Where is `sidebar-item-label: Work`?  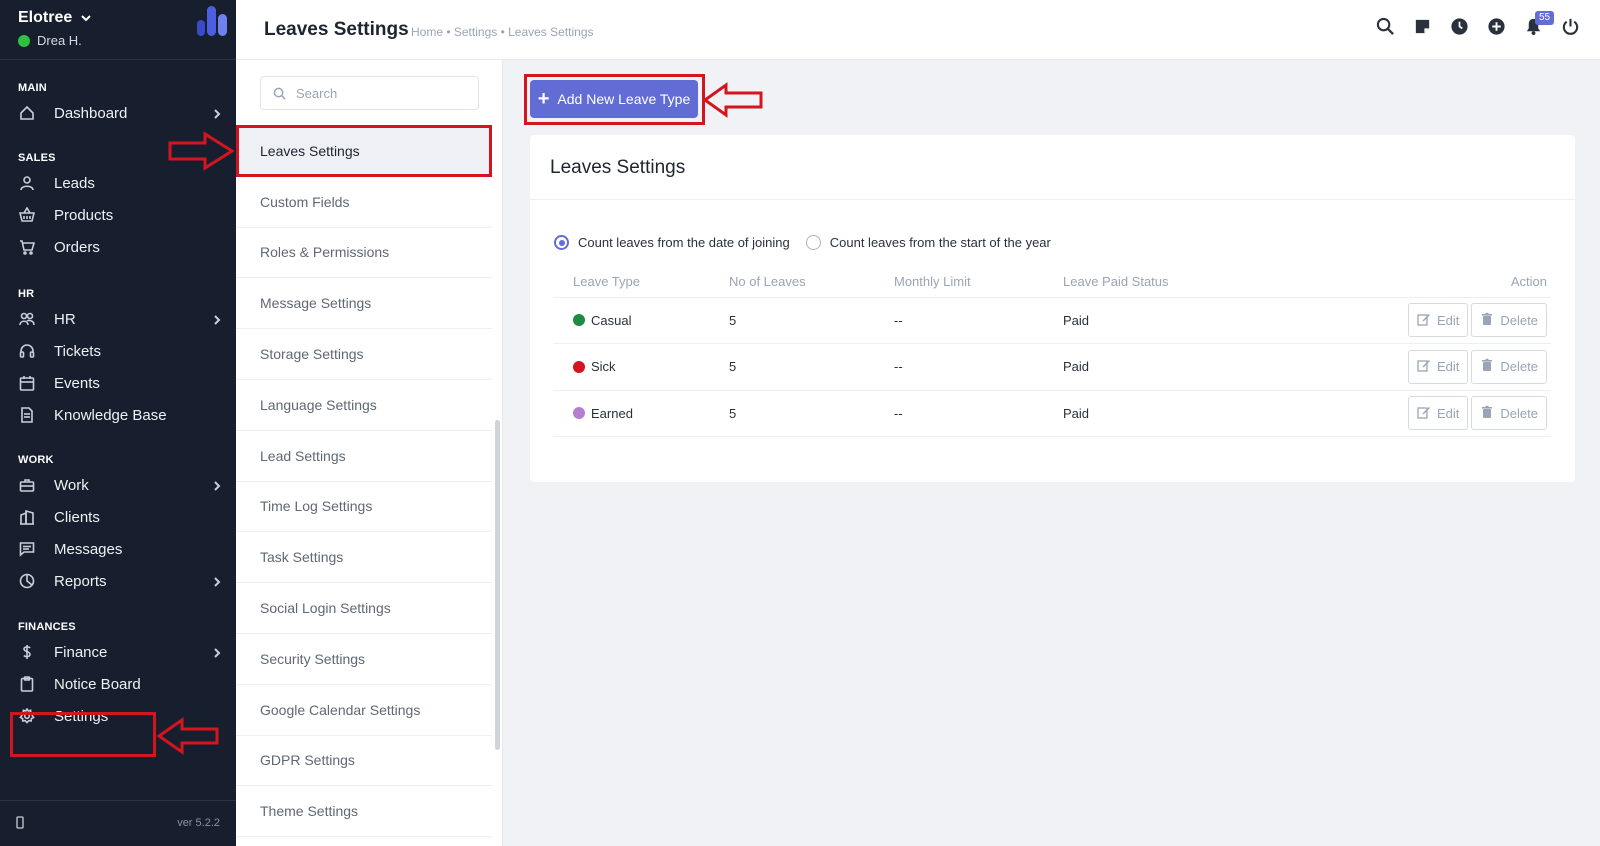 sidebar-item-label: Work is located at coordinates (71, 485).